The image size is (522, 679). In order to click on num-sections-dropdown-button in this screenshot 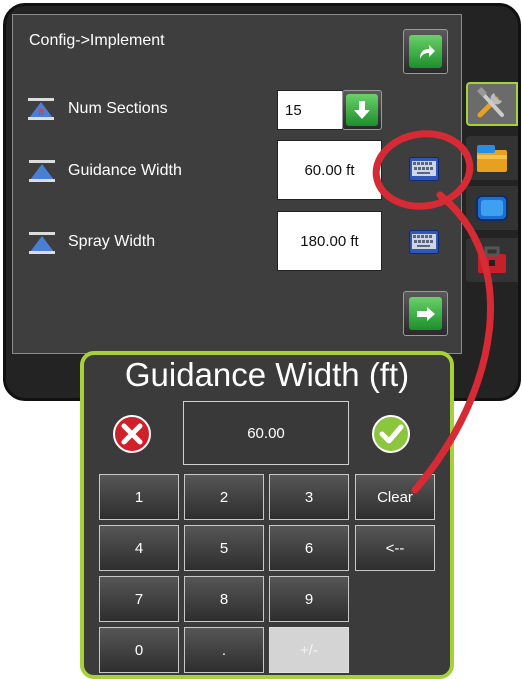, I will do `click(362, 110)`.